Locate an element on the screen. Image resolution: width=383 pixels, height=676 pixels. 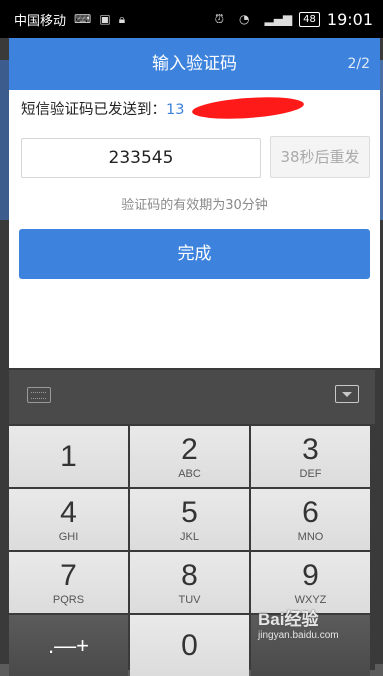
key-digit: 4 is located at coordinates (68, 512).